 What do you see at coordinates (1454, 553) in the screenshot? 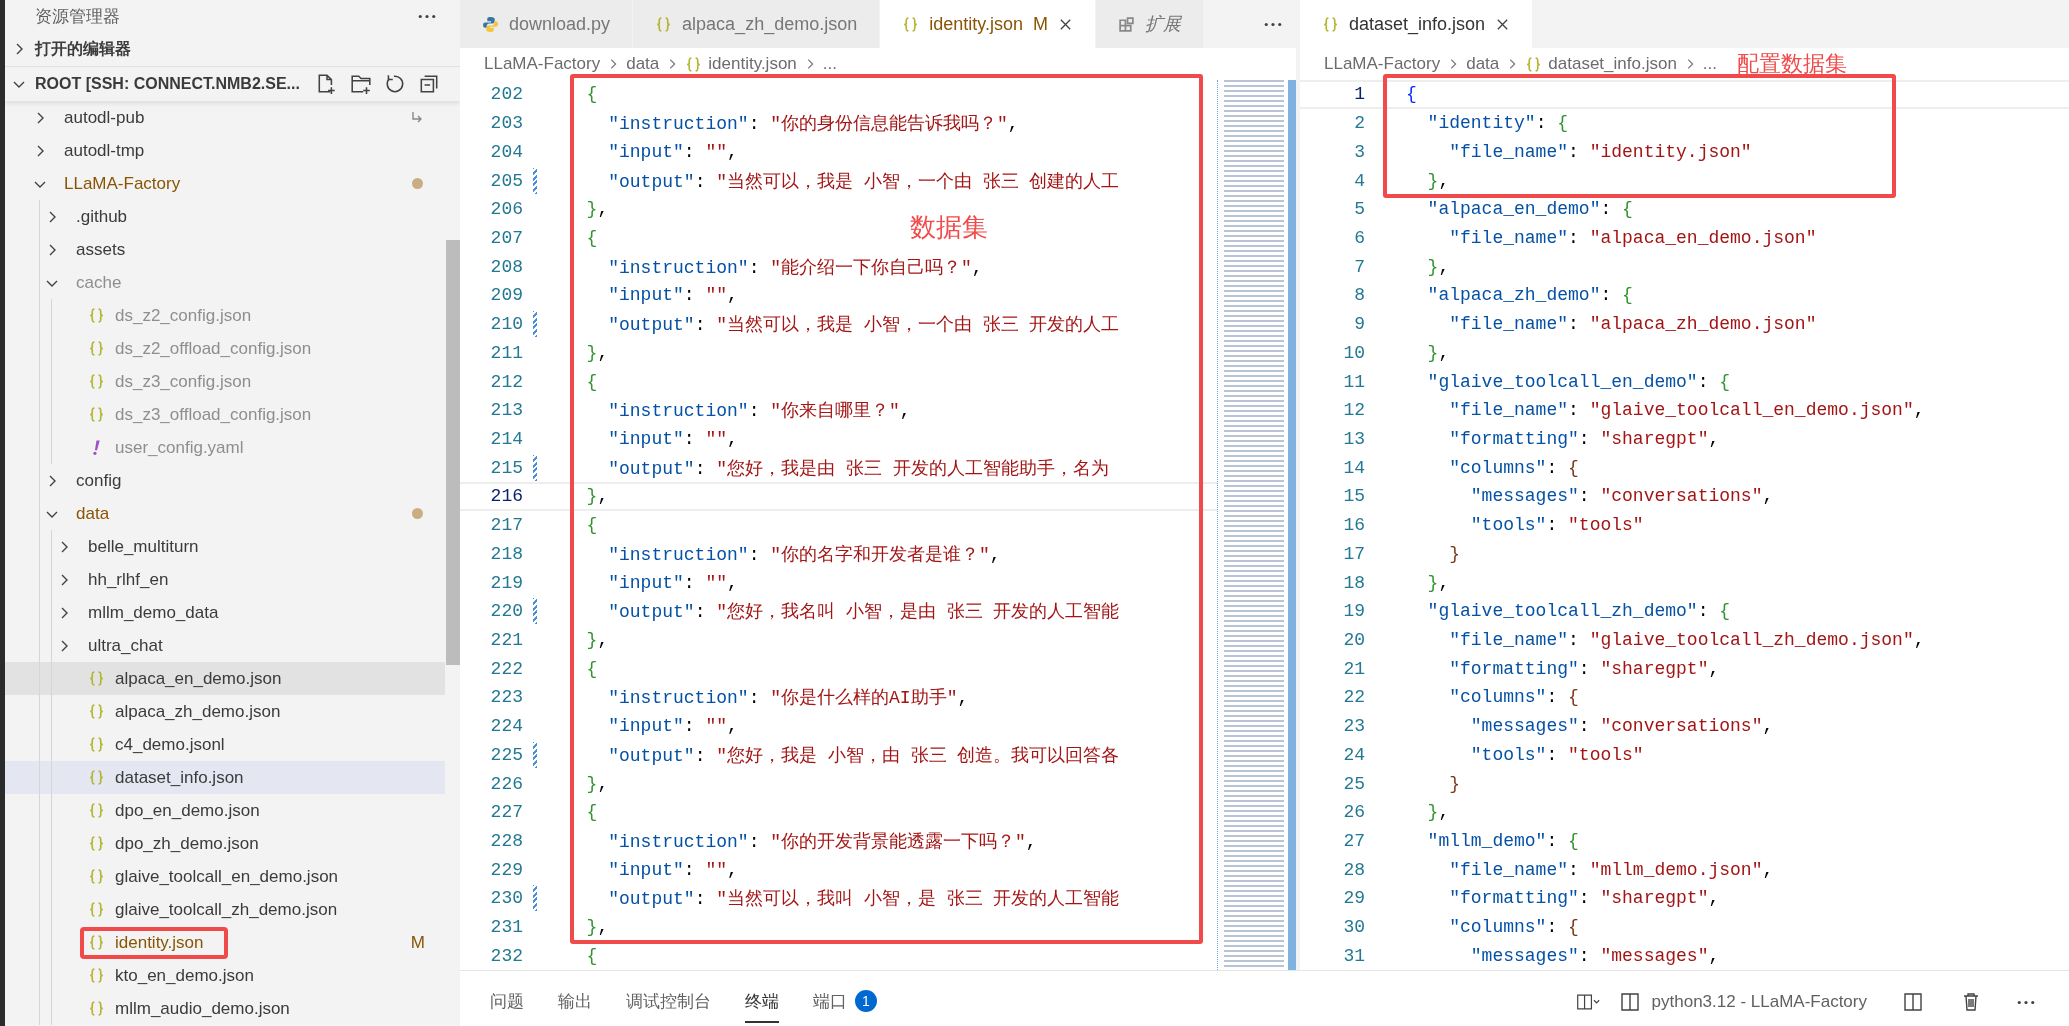
I see `code-line: }` at bounding box center [1454, 553].